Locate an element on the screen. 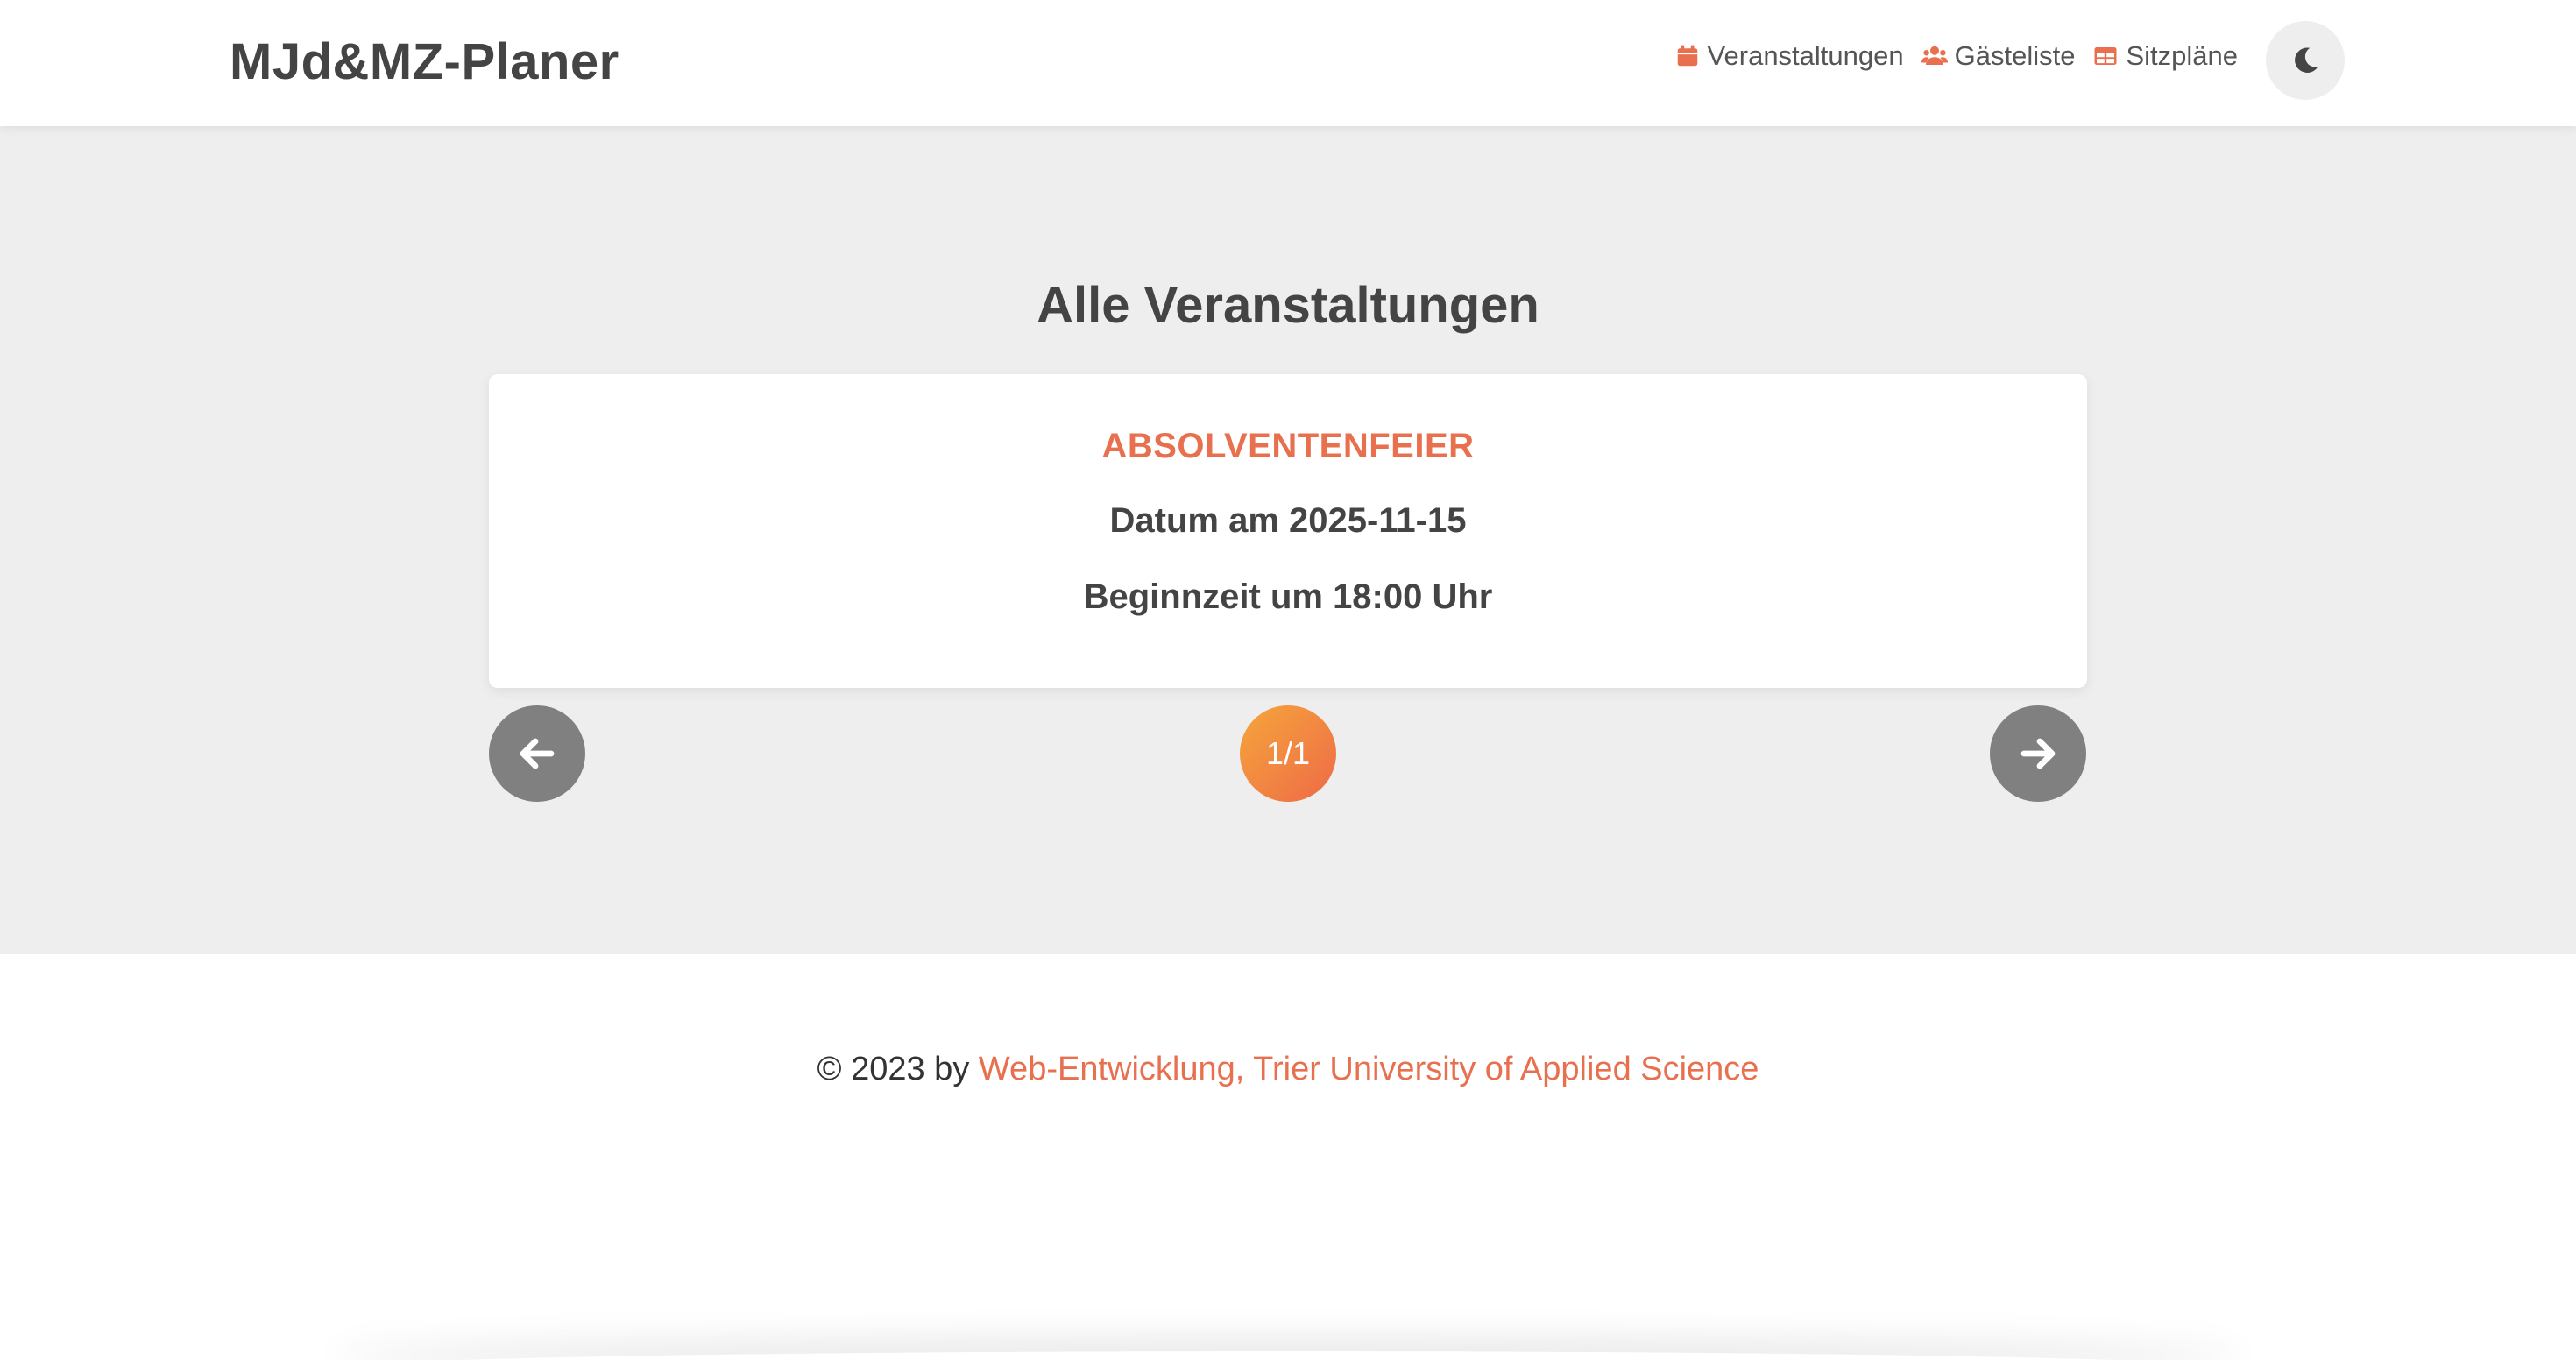  event-date: Datum am 2025-11-15 is located at coordinates (1288, 520).